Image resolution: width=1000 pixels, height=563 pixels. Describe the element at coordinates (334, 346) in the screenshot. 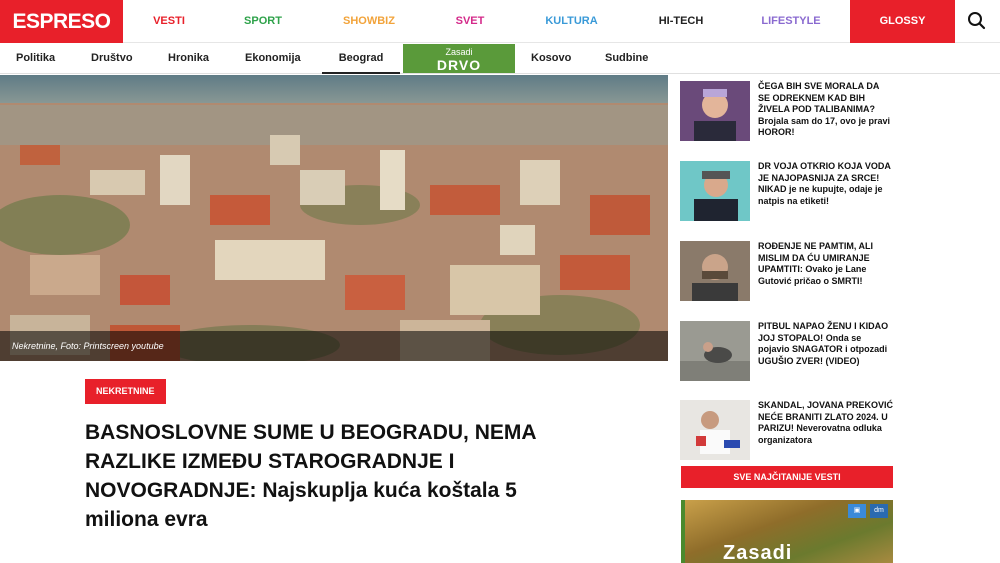

I see `hero-caption: Nekretnine, Foto: Printscreen youtube` at that location.